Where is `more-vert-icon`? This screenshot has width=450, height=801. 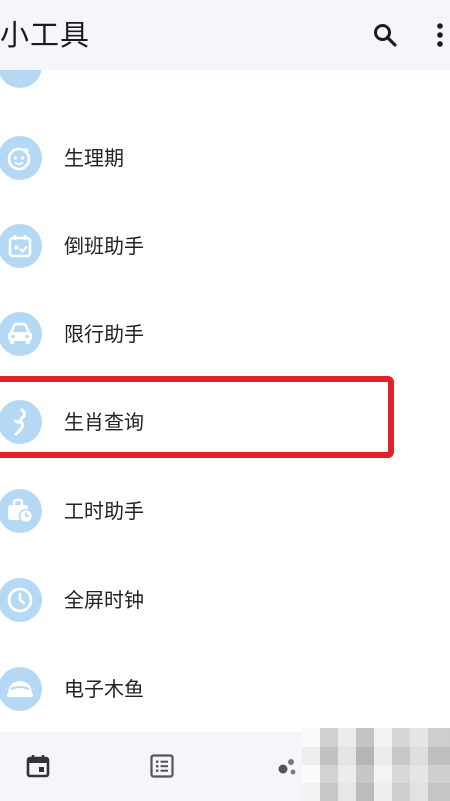 more-vert-icon is located at coordinates (440, 35).